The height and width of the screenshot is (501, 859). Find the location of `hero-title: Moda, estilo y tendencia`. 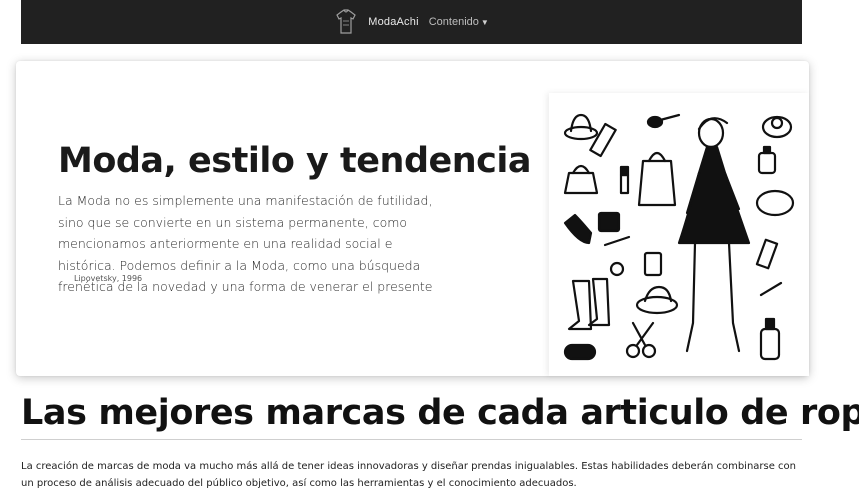

hero-title: Moda, estilo y tendencia is located at coordinates (295, 161).